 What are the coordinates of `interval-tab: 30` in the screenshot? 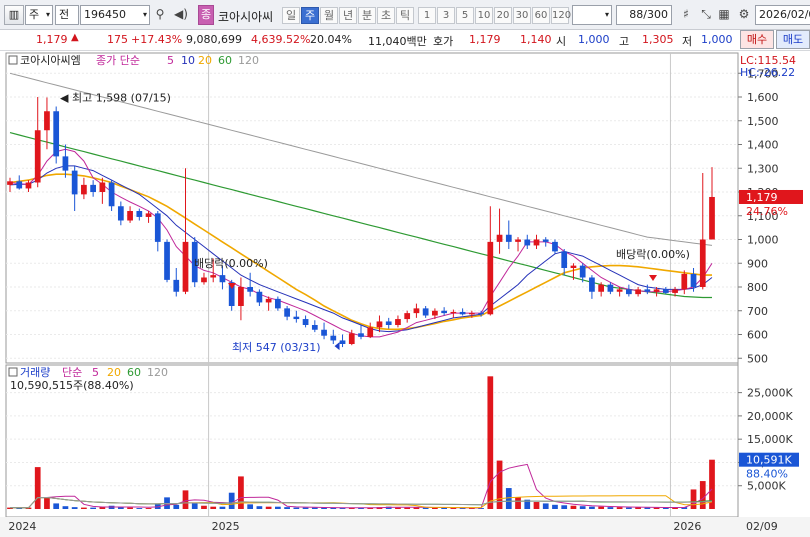 It's located at (522, 15).